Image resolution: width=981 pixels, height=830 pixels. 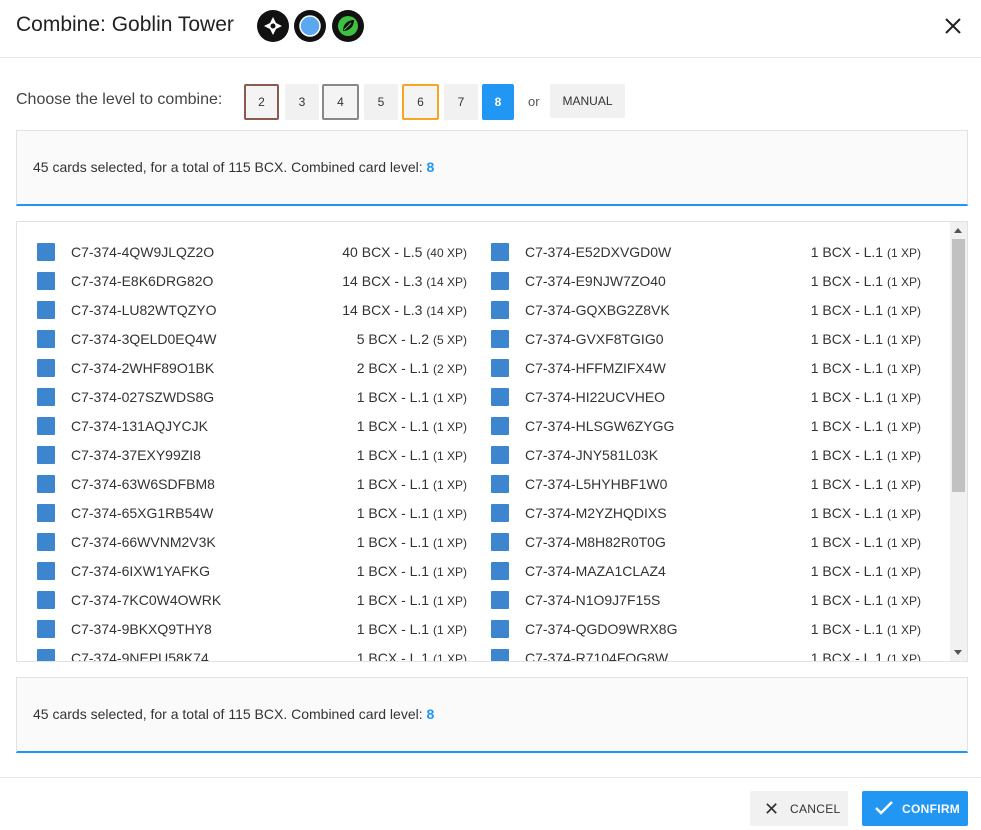 What do you see at coordinates (706, 365) in the screenshot?
I see `card-row: C7-374-HFFMZIFX4W 1 BCX - L.1 (1 XP)` at bounding box center [706, 365].